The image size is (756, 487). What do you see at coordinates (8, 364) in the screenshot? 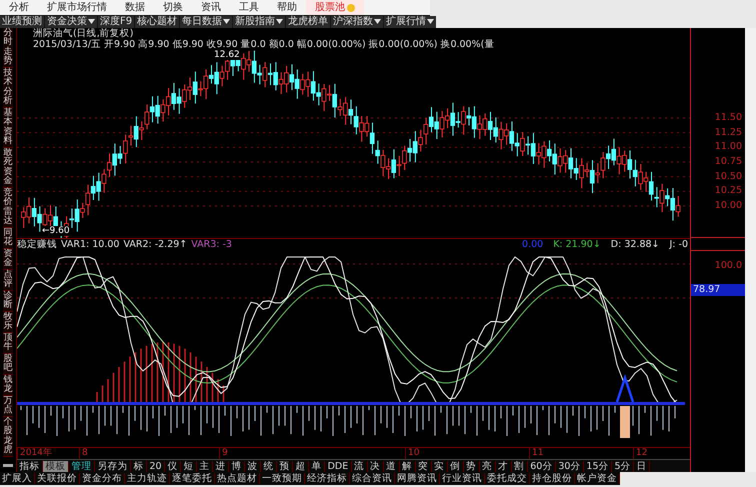
I see `sidebar-tab: 股吧` at bounding box center [8, 364].